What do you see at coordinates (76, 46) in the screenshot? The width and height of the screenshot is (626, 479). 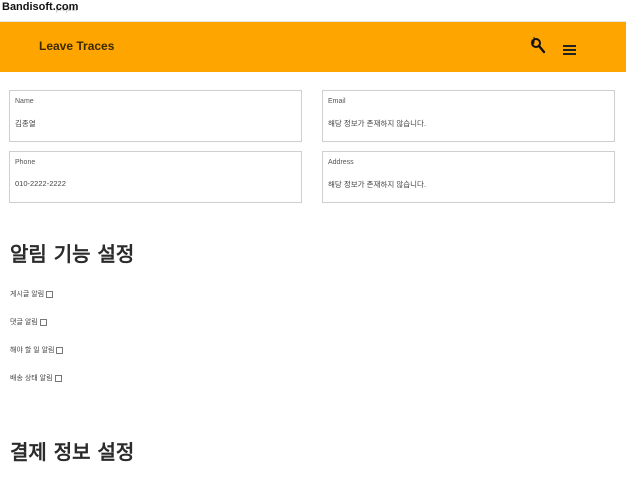 I see `brand-title: Leave Traces` at bounding box center [76, 46].